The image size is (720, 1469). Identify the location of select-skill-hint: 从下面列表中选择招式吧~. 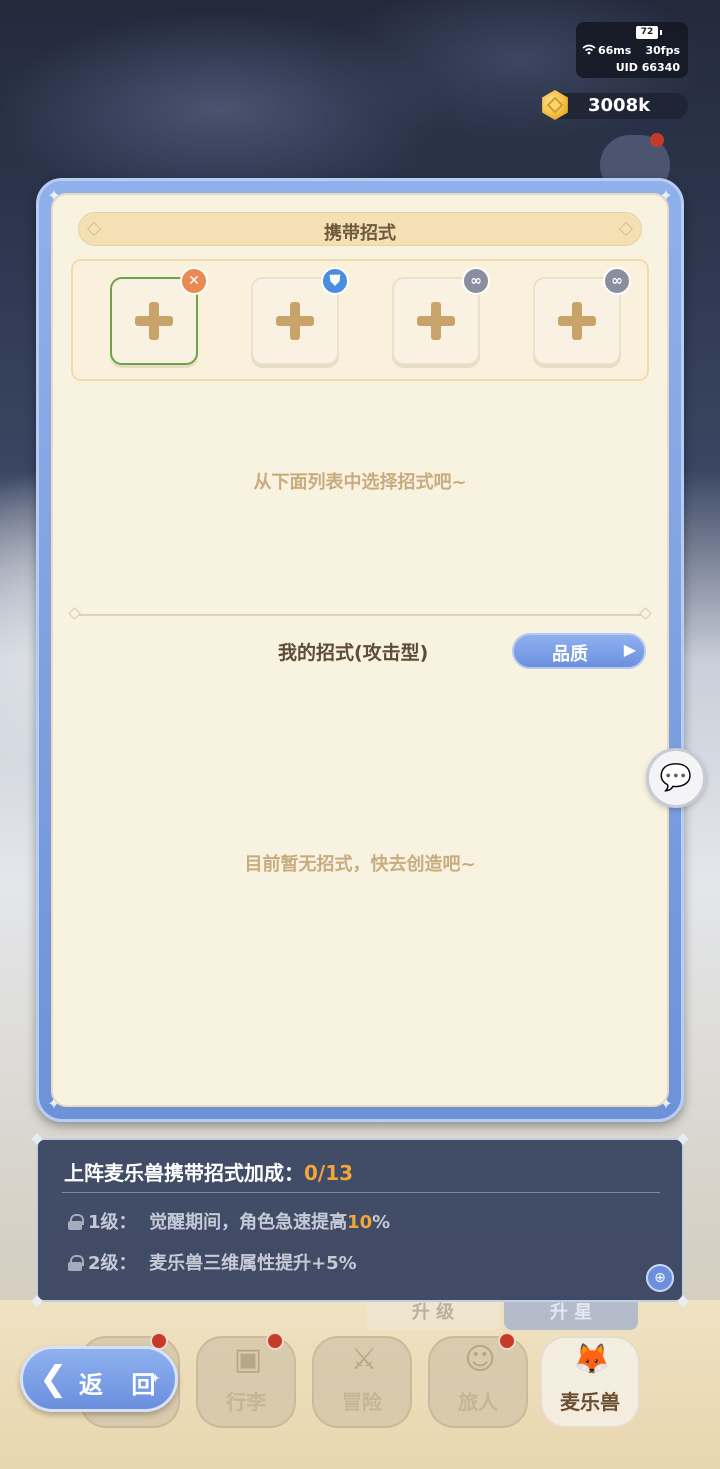
(360, 482).